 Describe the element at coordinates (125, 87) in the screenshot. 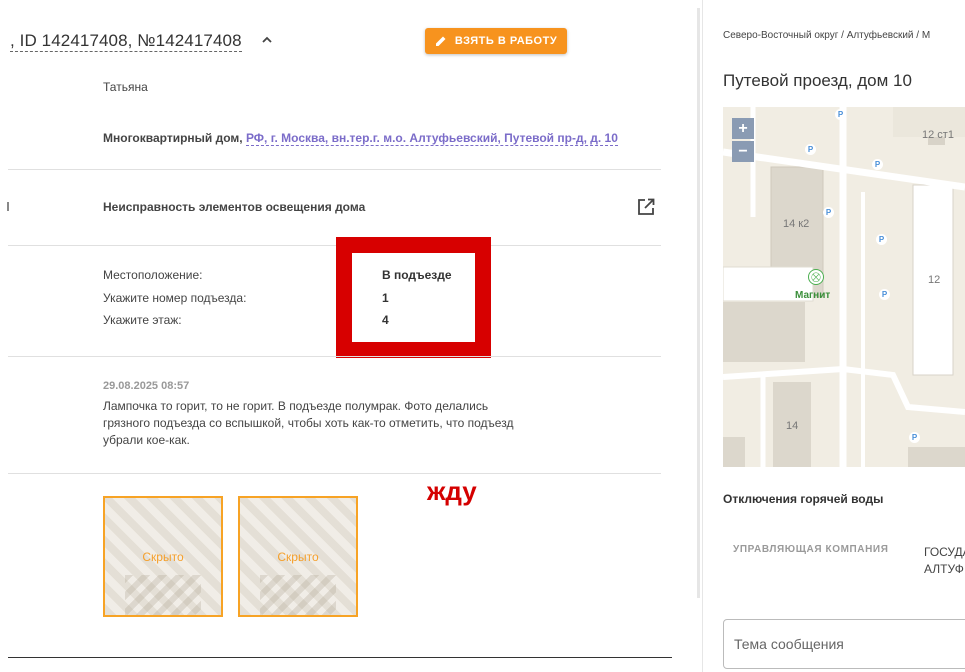

I see `applicant-name: Татьяна` at that location.